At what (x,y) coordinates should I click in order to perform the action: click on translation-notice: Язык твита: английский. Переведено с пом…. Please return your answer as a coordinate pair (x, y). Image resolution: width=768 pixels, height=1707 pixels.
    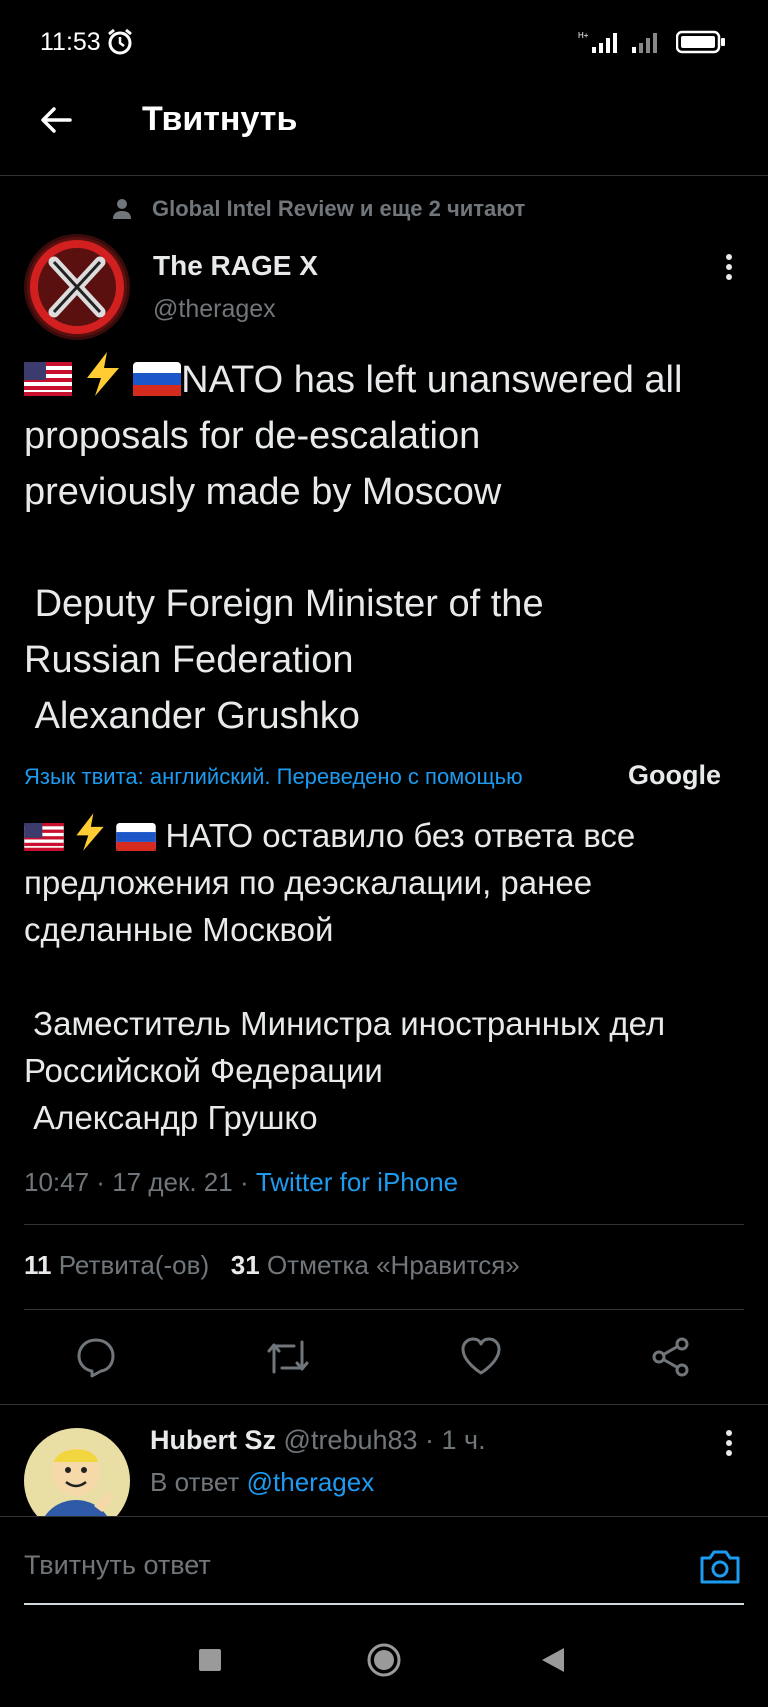
    Looking at the image, I should click on (273, 777).